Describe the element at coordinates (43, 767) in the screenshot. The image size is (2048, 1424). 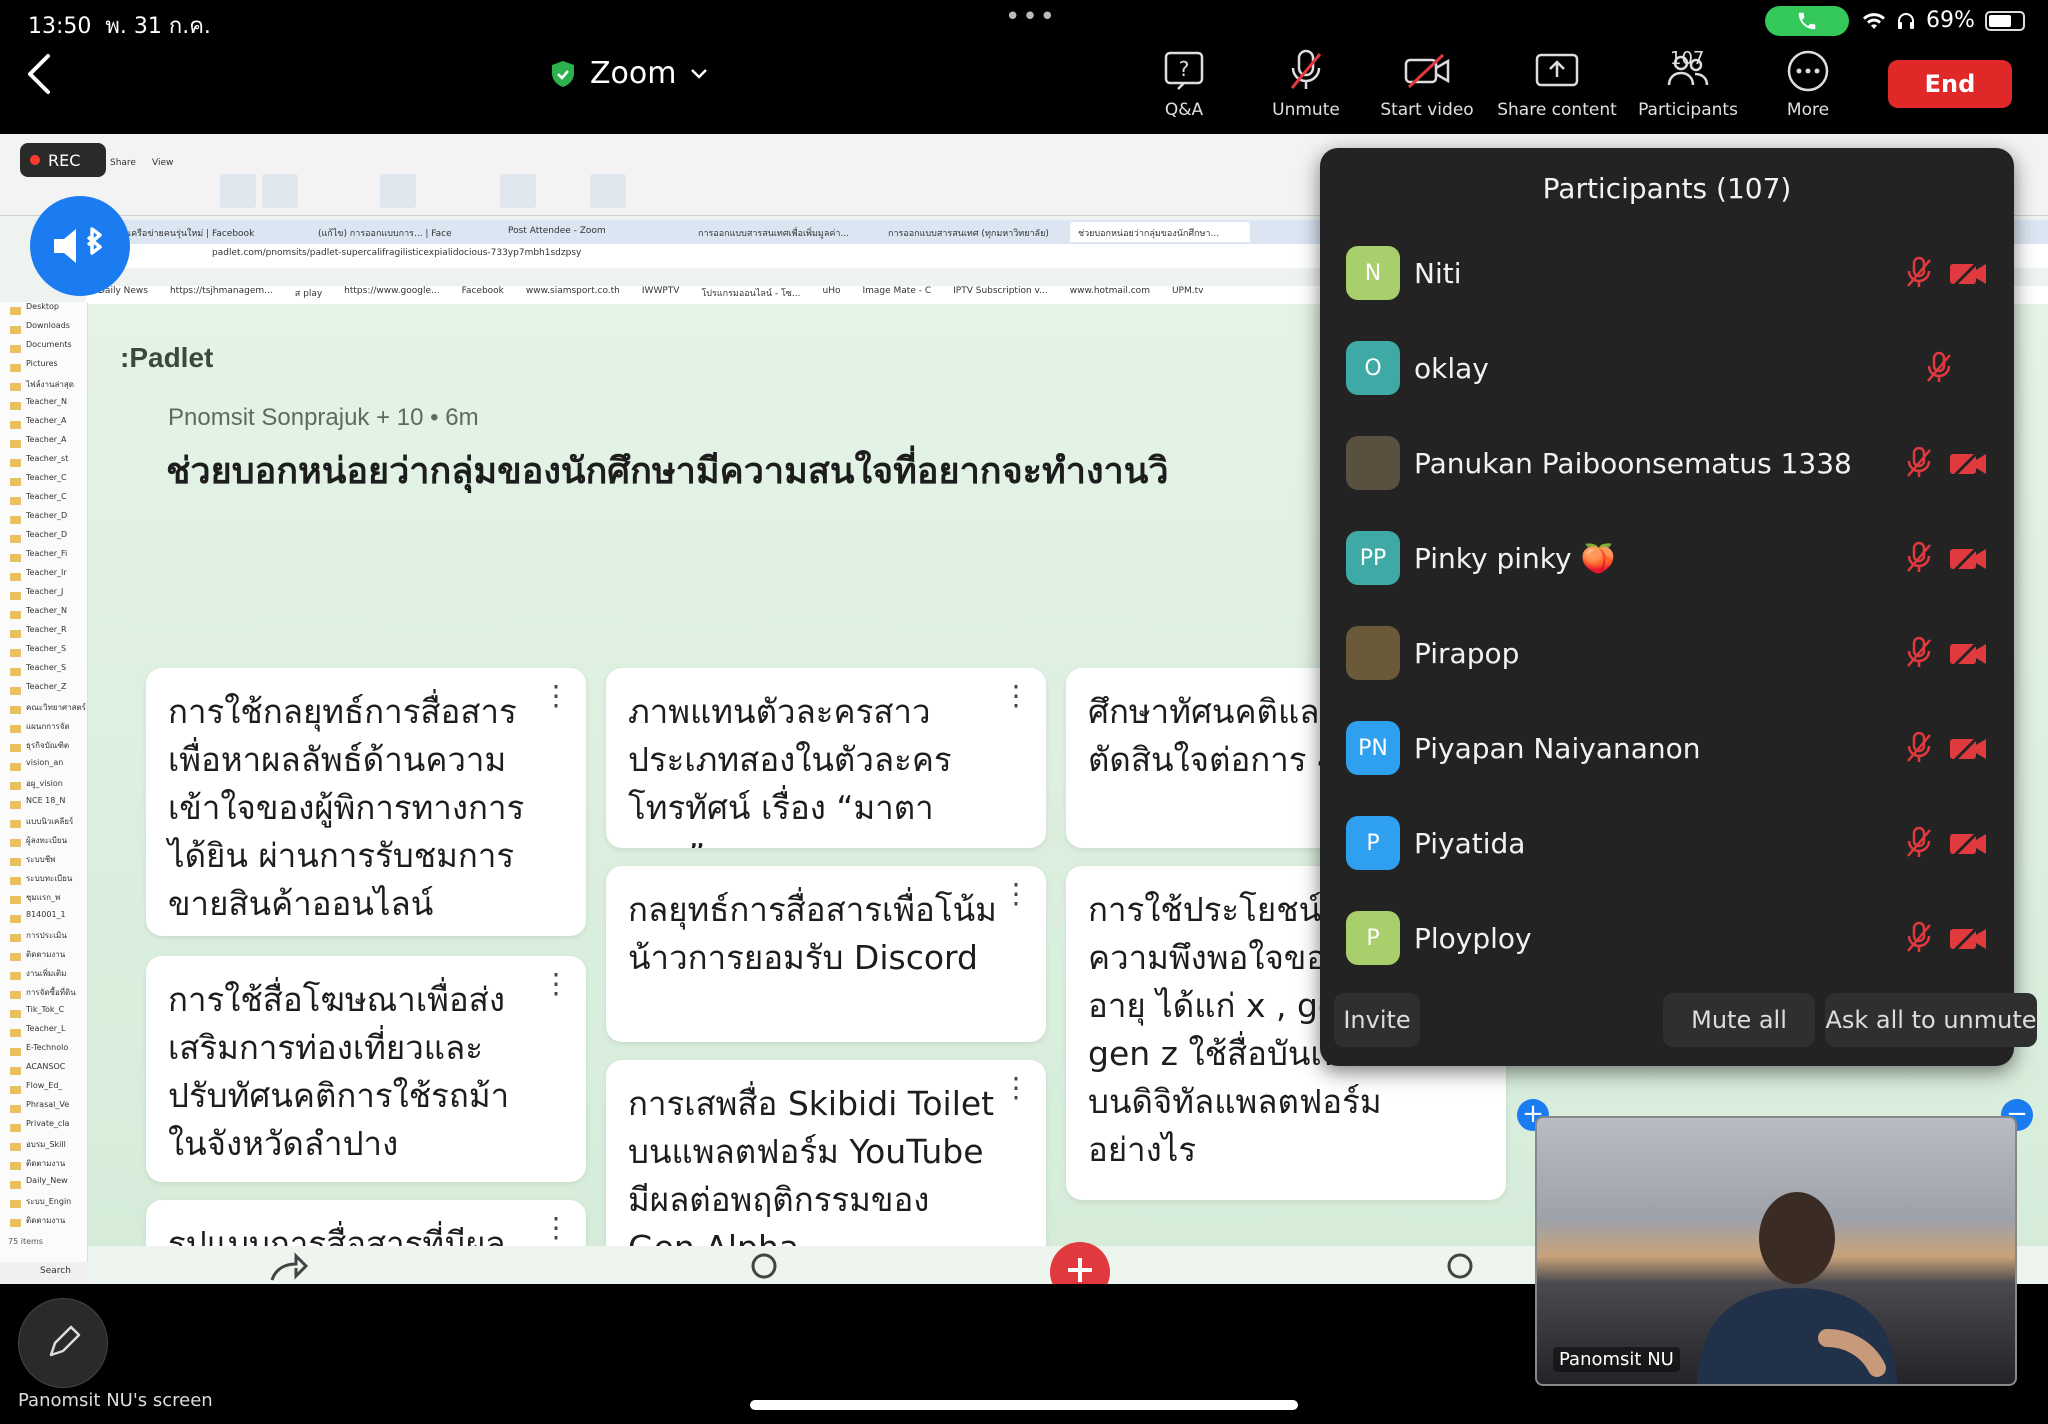
I see `sidebar-folder-item: vision_an` at that location.